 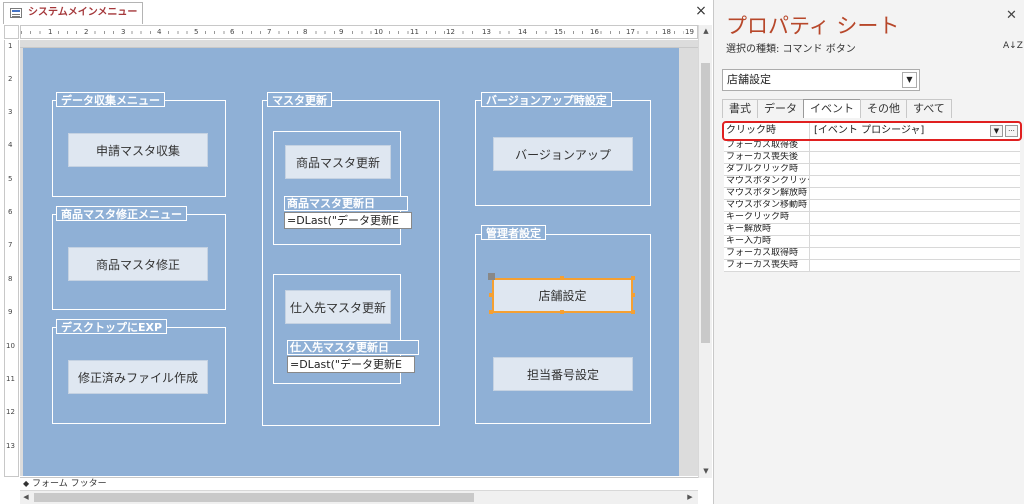 What do you see at coordinates (121, 213) in the screenshot?
I see `group-label-product-fix: 商品マスタ修正メニュー` at bounding box center [121, 213].